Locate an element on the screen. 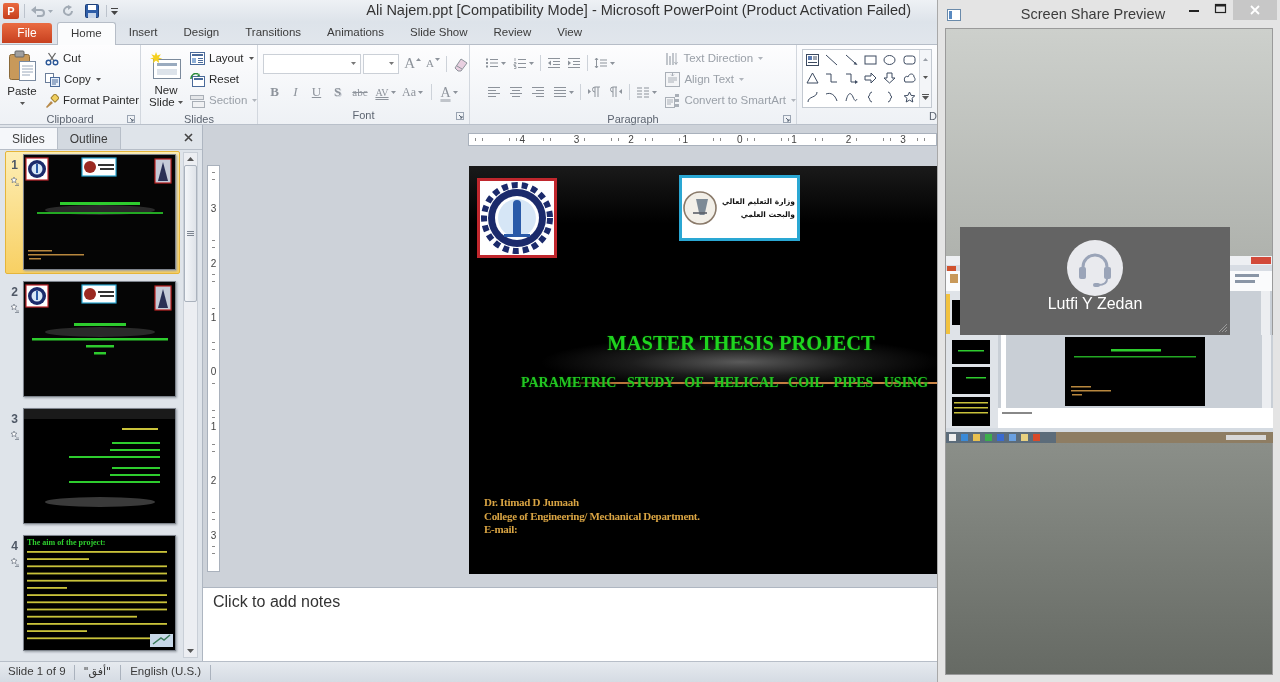  arrow-line-icon is located at coordinates (851, 60).